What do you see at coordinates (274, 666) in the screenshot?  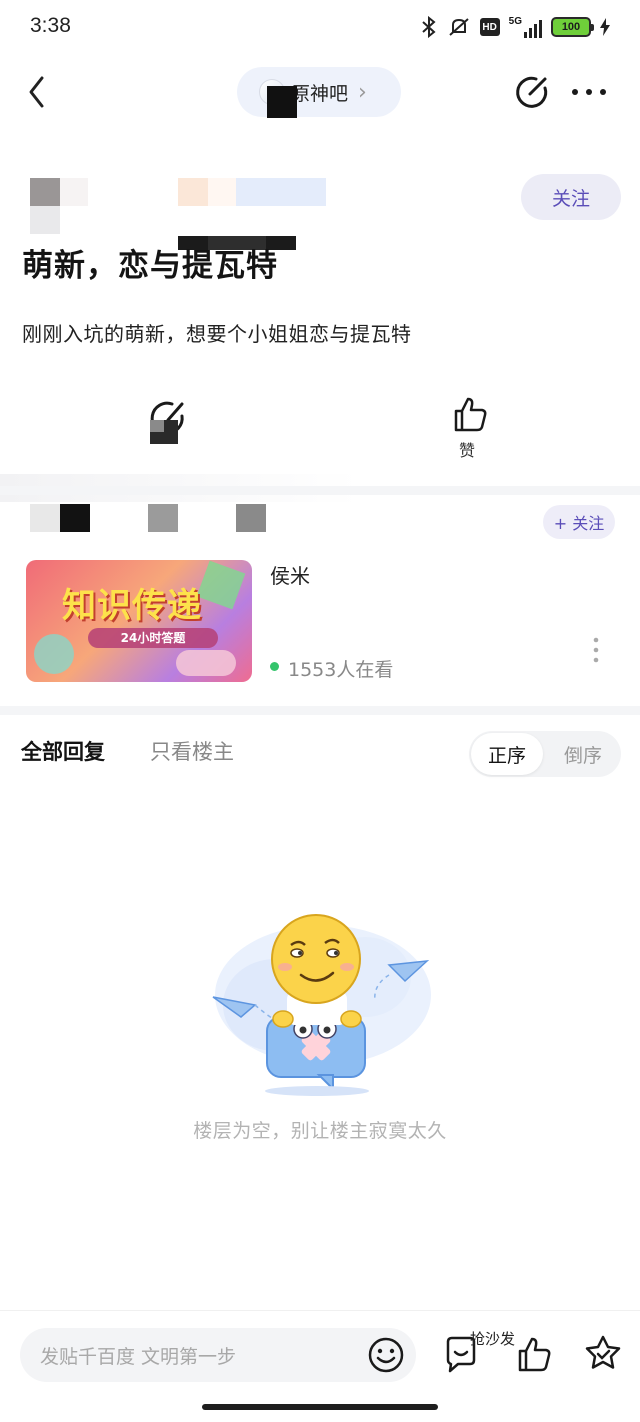 I see `live-status-dot` at bounding box center [274, 666].